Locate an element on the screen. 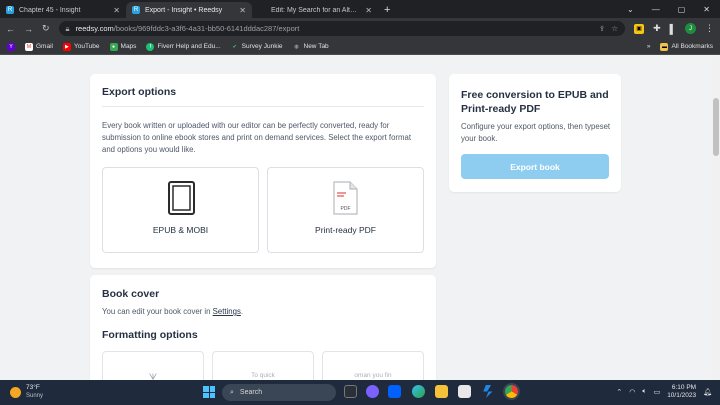 Image resolution: width=720 pixels, height=405 pixels. tab-label: Chapter 45 - Insight is located at coordinates (50, 10).